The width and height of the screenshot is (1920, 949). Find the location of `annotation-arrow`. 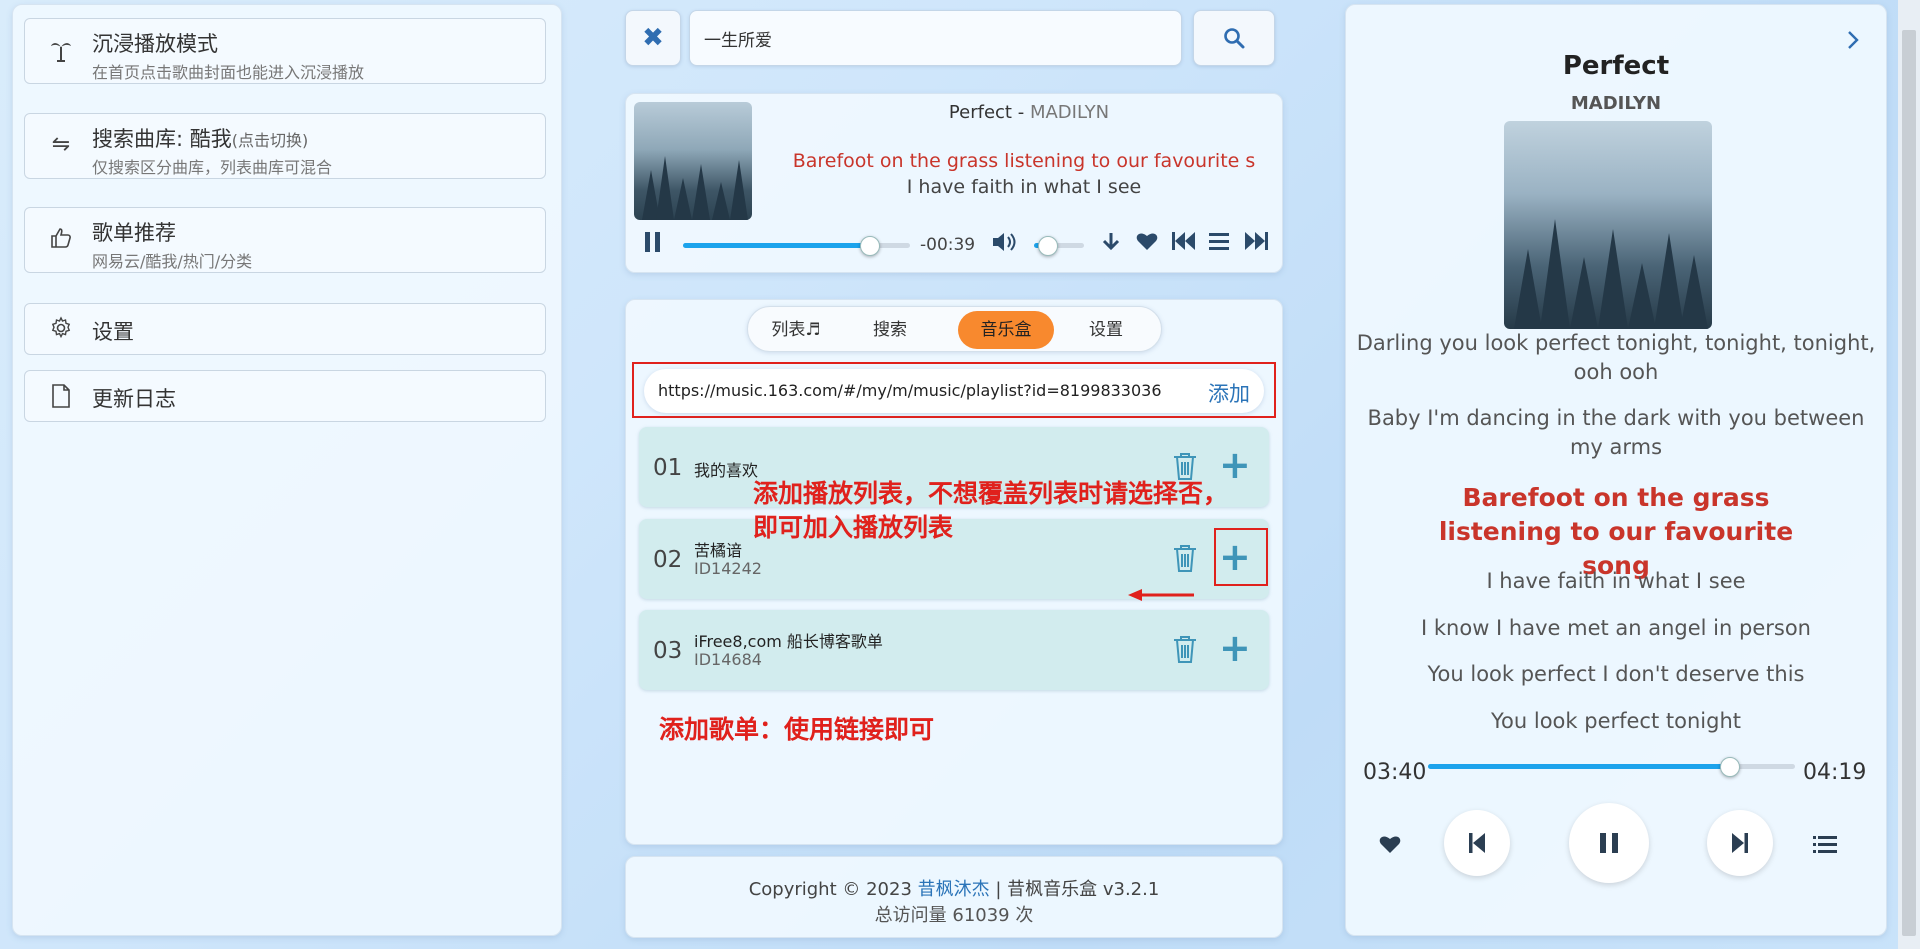

annotation-arrow is located at coordinates (1161, 595).